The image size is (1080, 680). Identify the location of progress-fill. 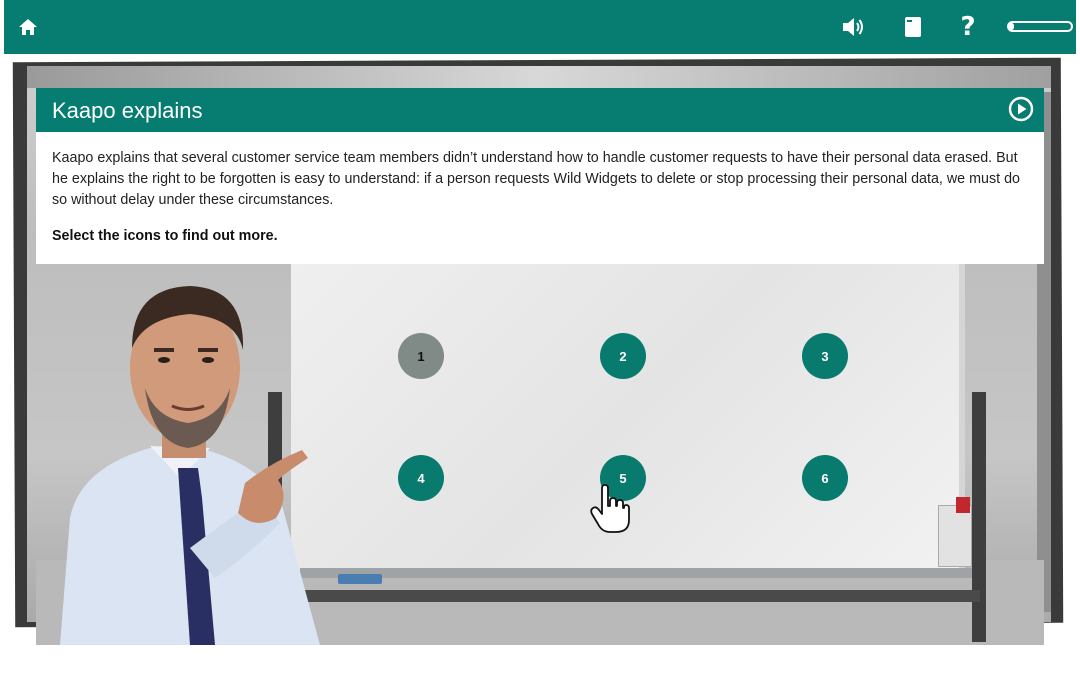
(1011, 26).